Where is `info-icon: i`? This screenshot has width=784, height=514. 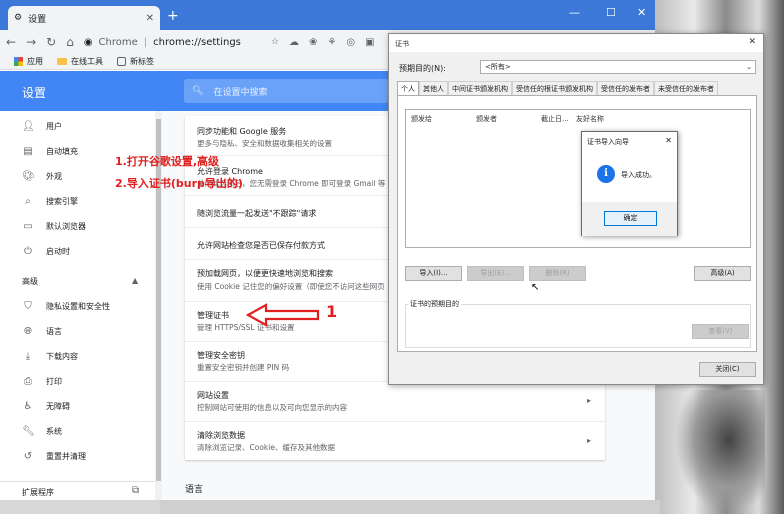
info-icon: i is located at coordinates (606, 174).